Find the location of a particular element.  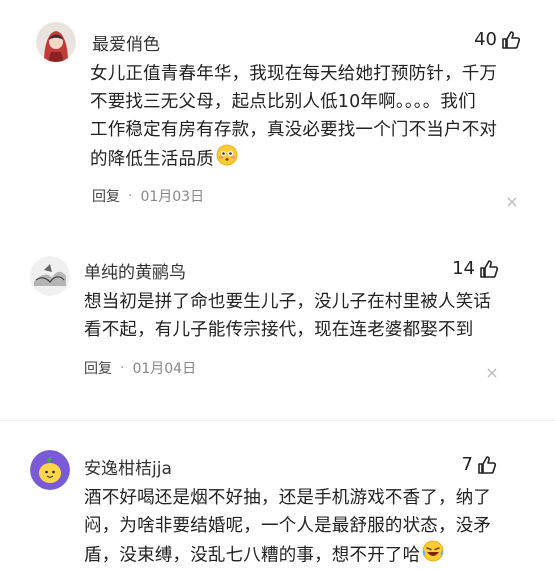

username: 单纯的黄鹂鸟 is located at coordinates (135, 270).